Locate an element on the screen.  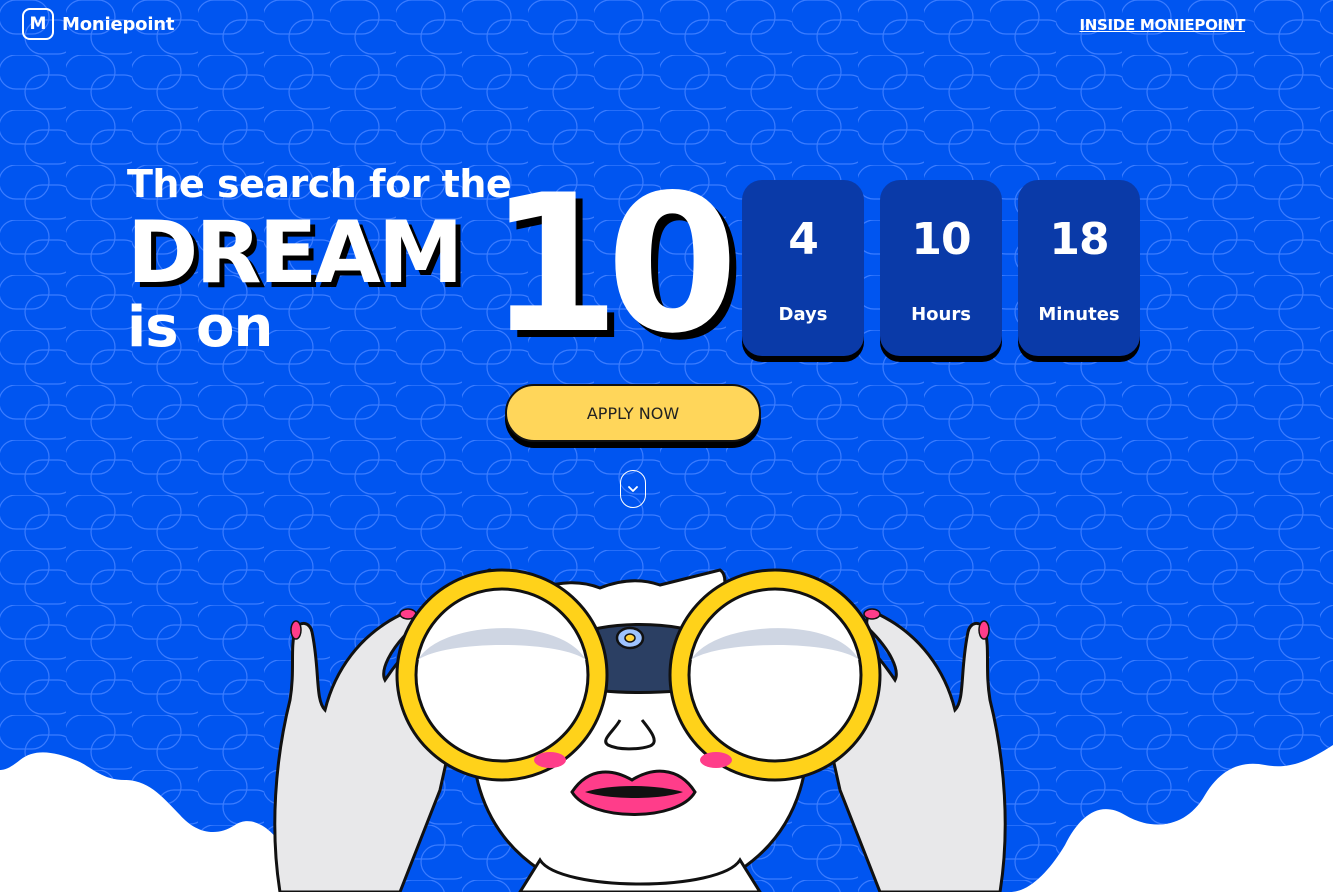
countdown-timer: 4 Days 10 Hours 18 Minutes is located at coordinates (941, 268).